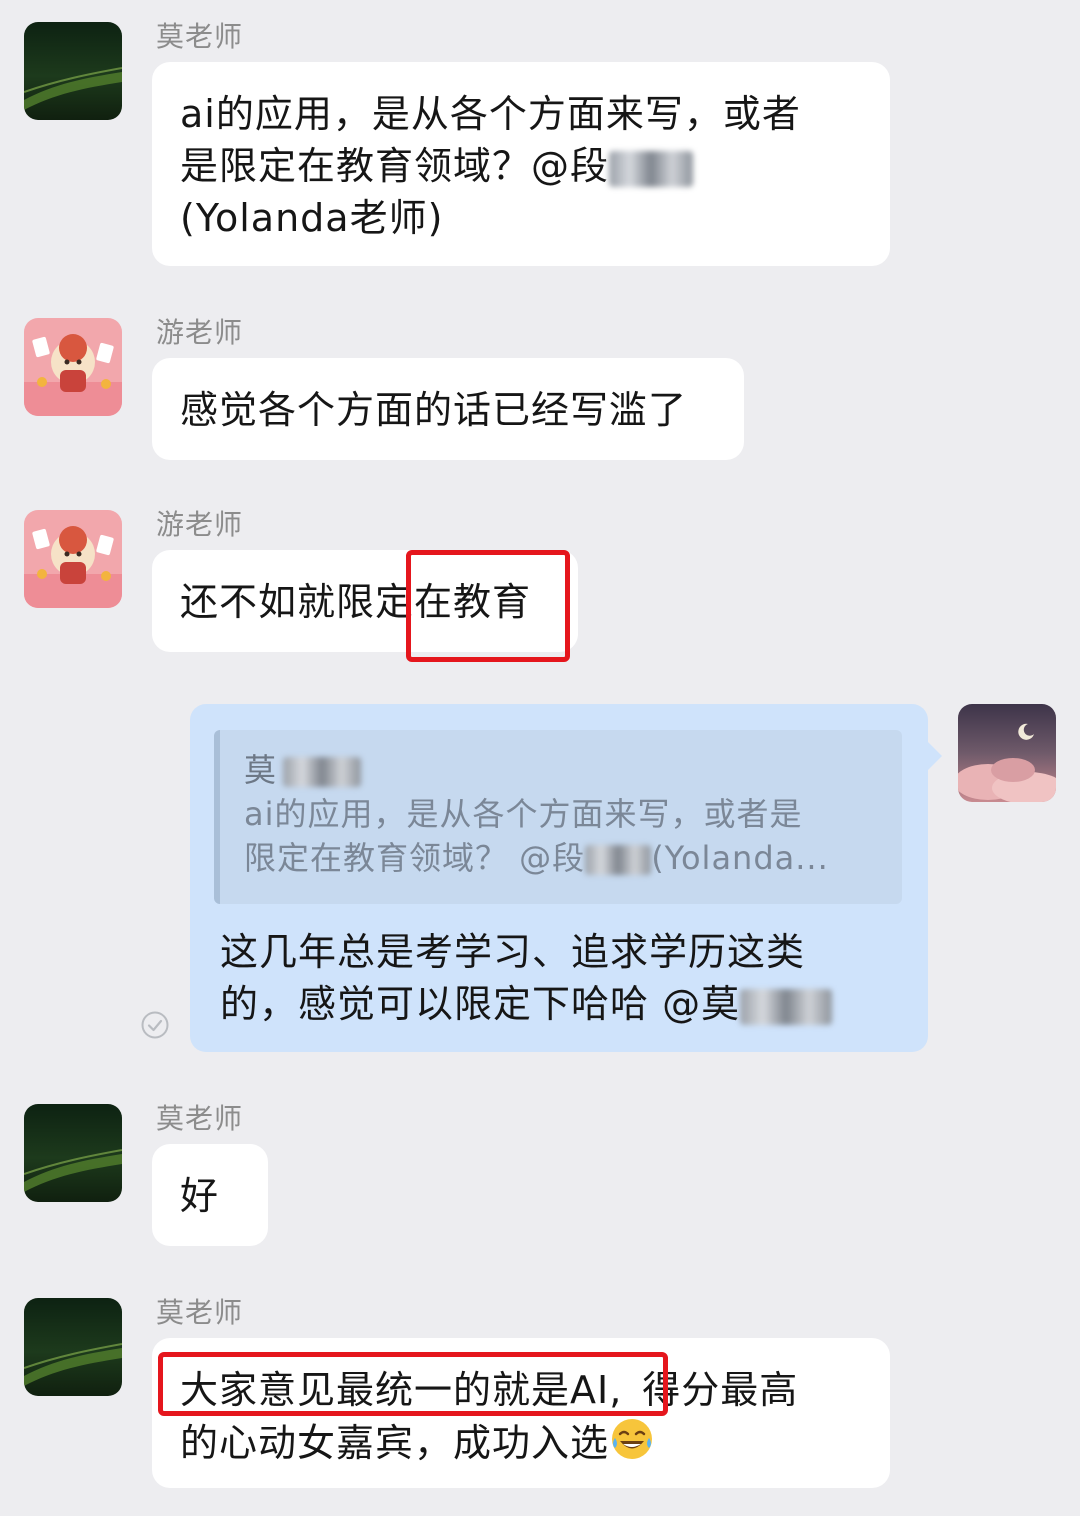 This screenshot has width=1080, height=1516. What do you see at coordinates (434, 410) in the screenshot?
I see `message-text: 感觉各个方面的话已经写滥了` at bounding box center [434, 410].